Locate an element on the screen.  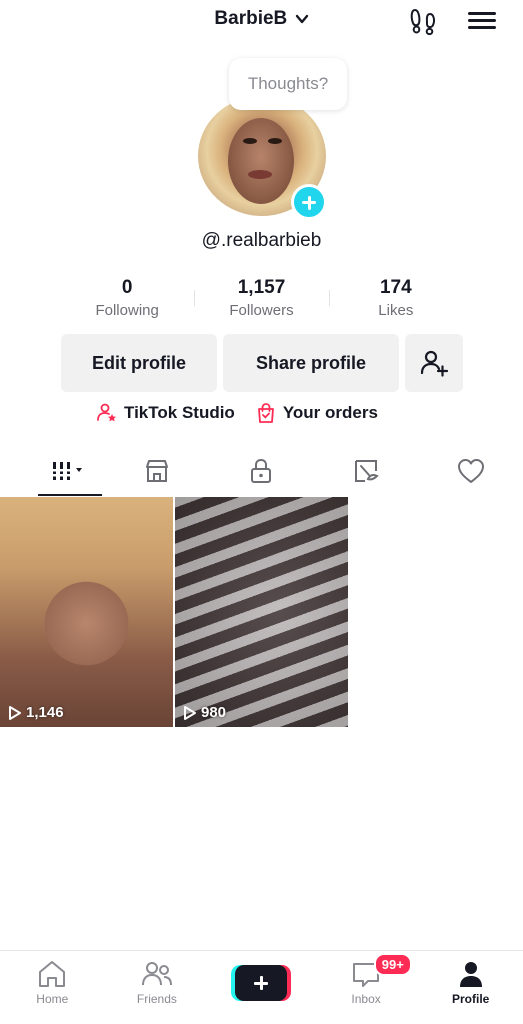
tab-reposts is located at coordinates (366, 471).